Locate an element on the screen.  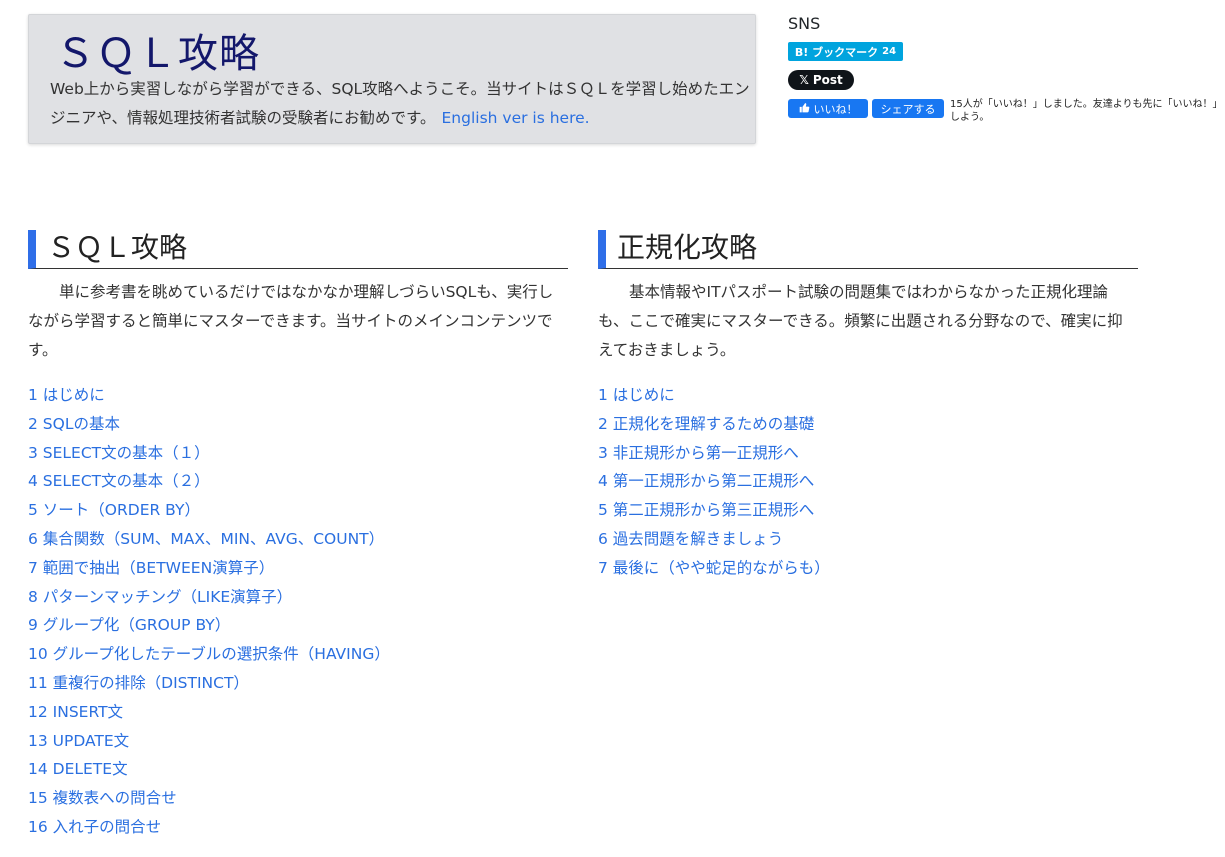
section-heading: 正規化攻略 is located at coordinates (868, 249).